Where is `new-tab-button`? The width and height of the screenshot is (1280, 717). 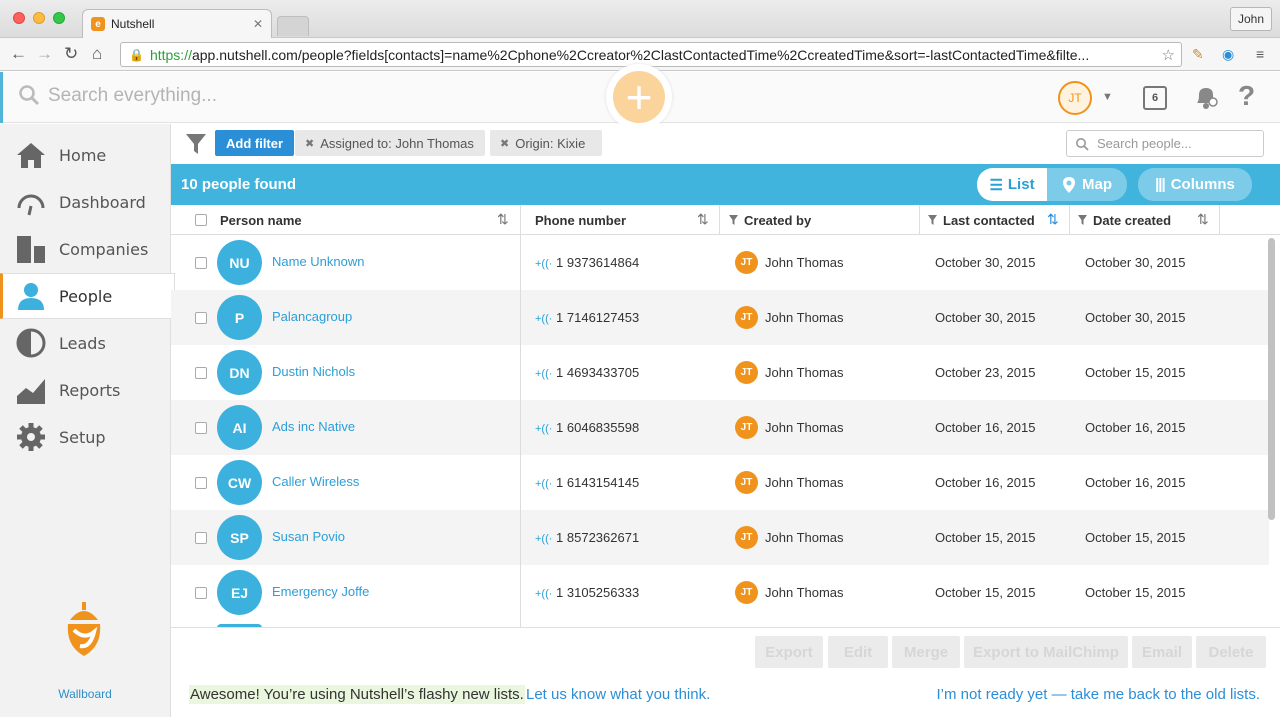
new-tab-button is located at coordinates (293, 26).